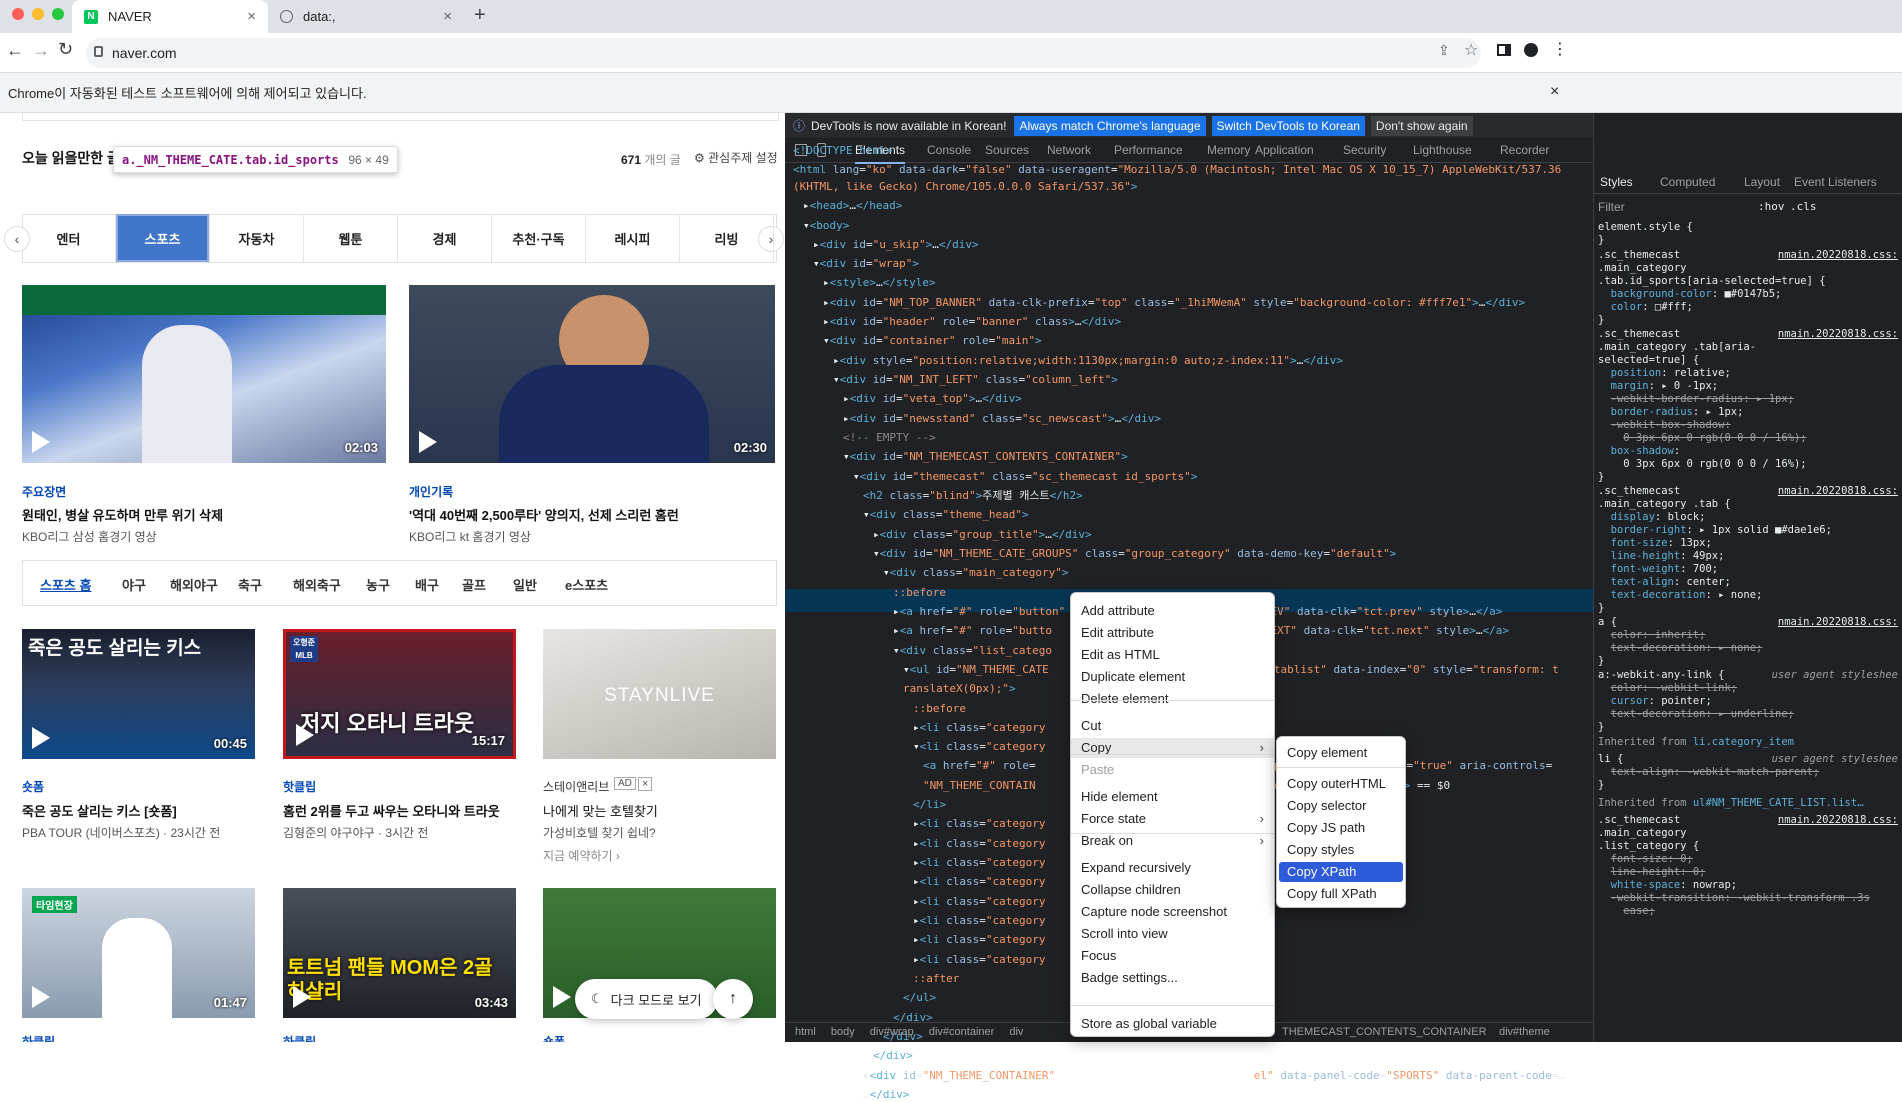  I want to click on css-rule-line: color: □#fff;, so click(1645, 307).